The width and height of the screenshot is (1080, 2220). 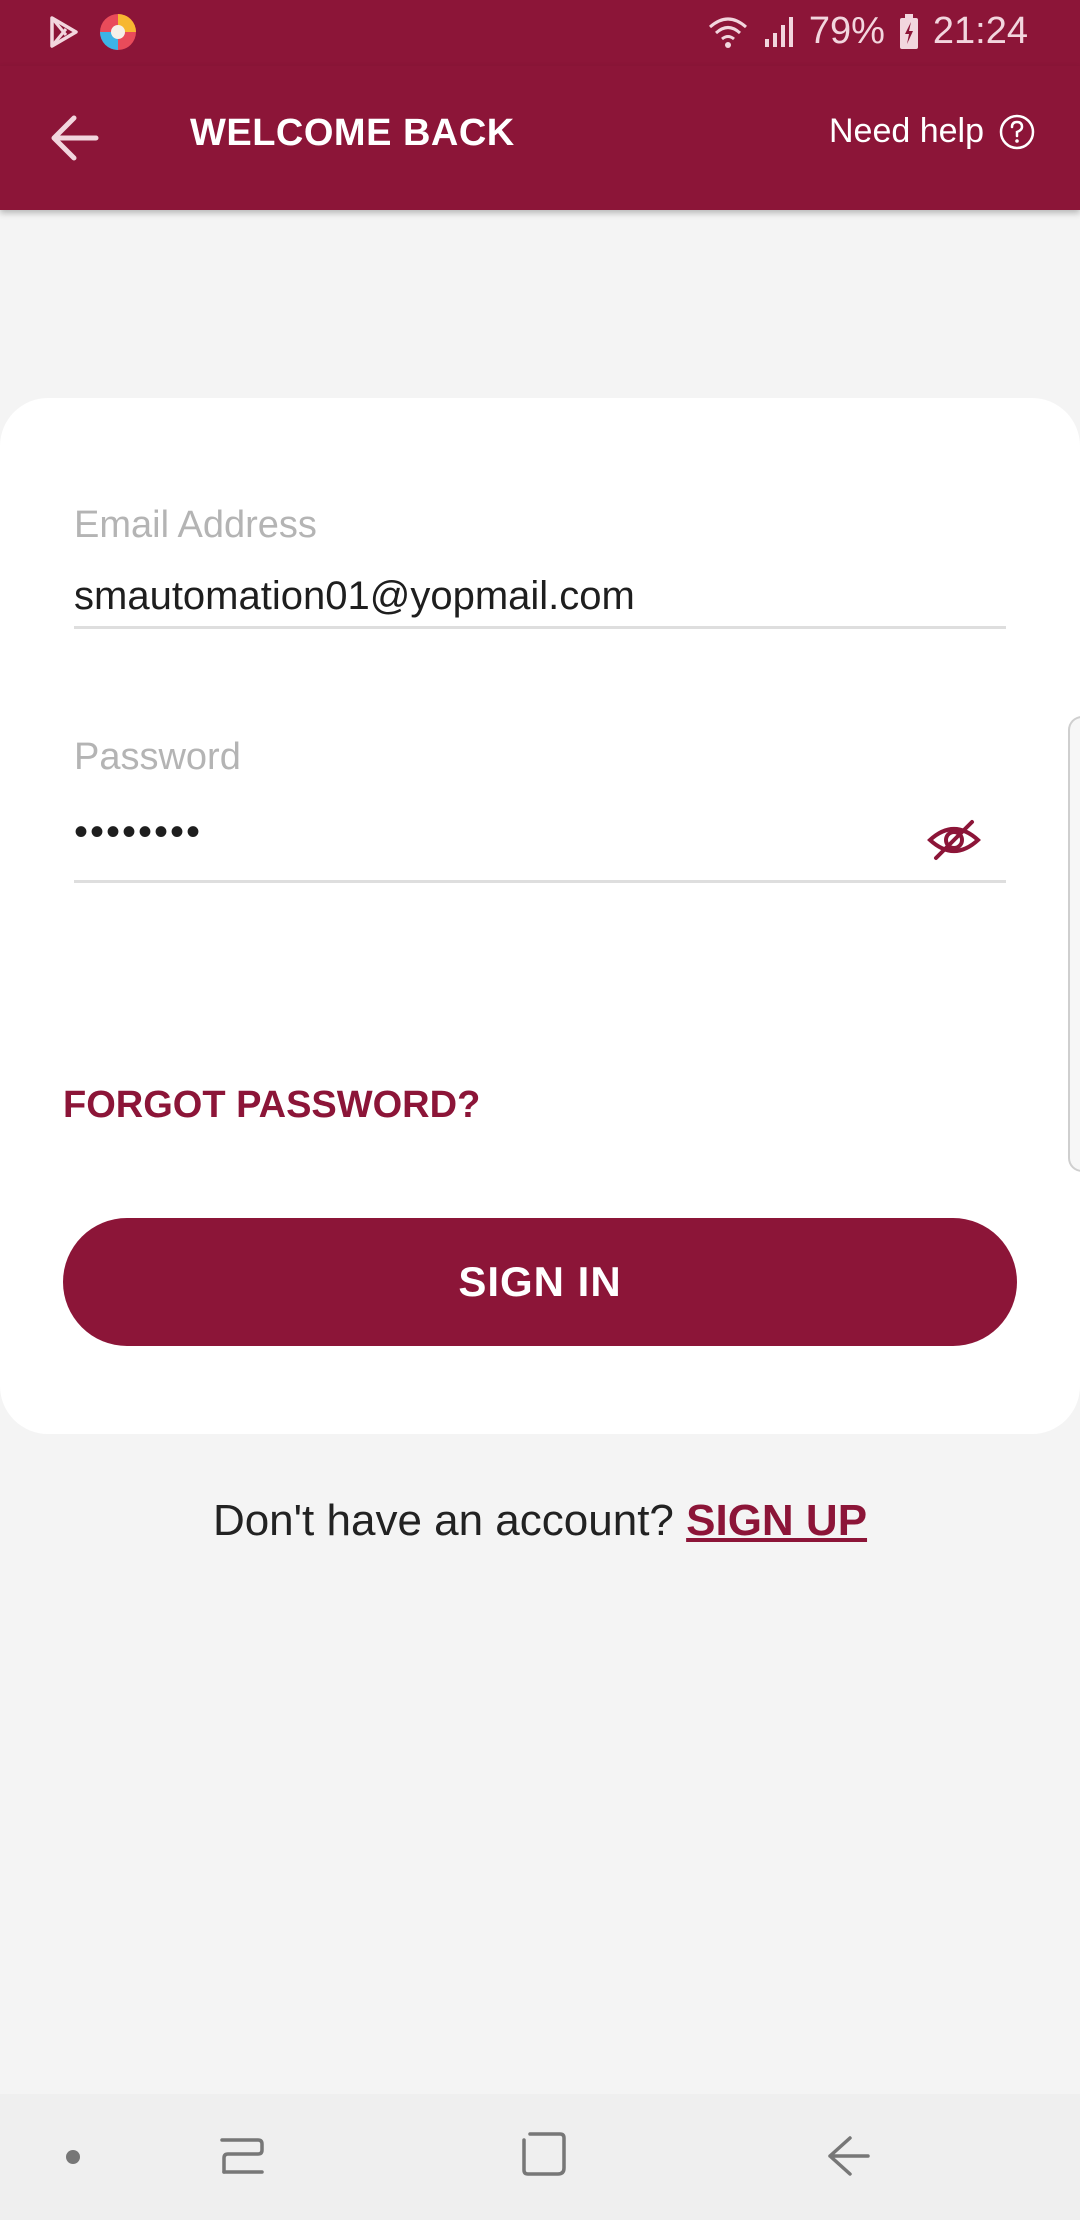 I want to click on clock: 21:24, so click(x=980, y=31).